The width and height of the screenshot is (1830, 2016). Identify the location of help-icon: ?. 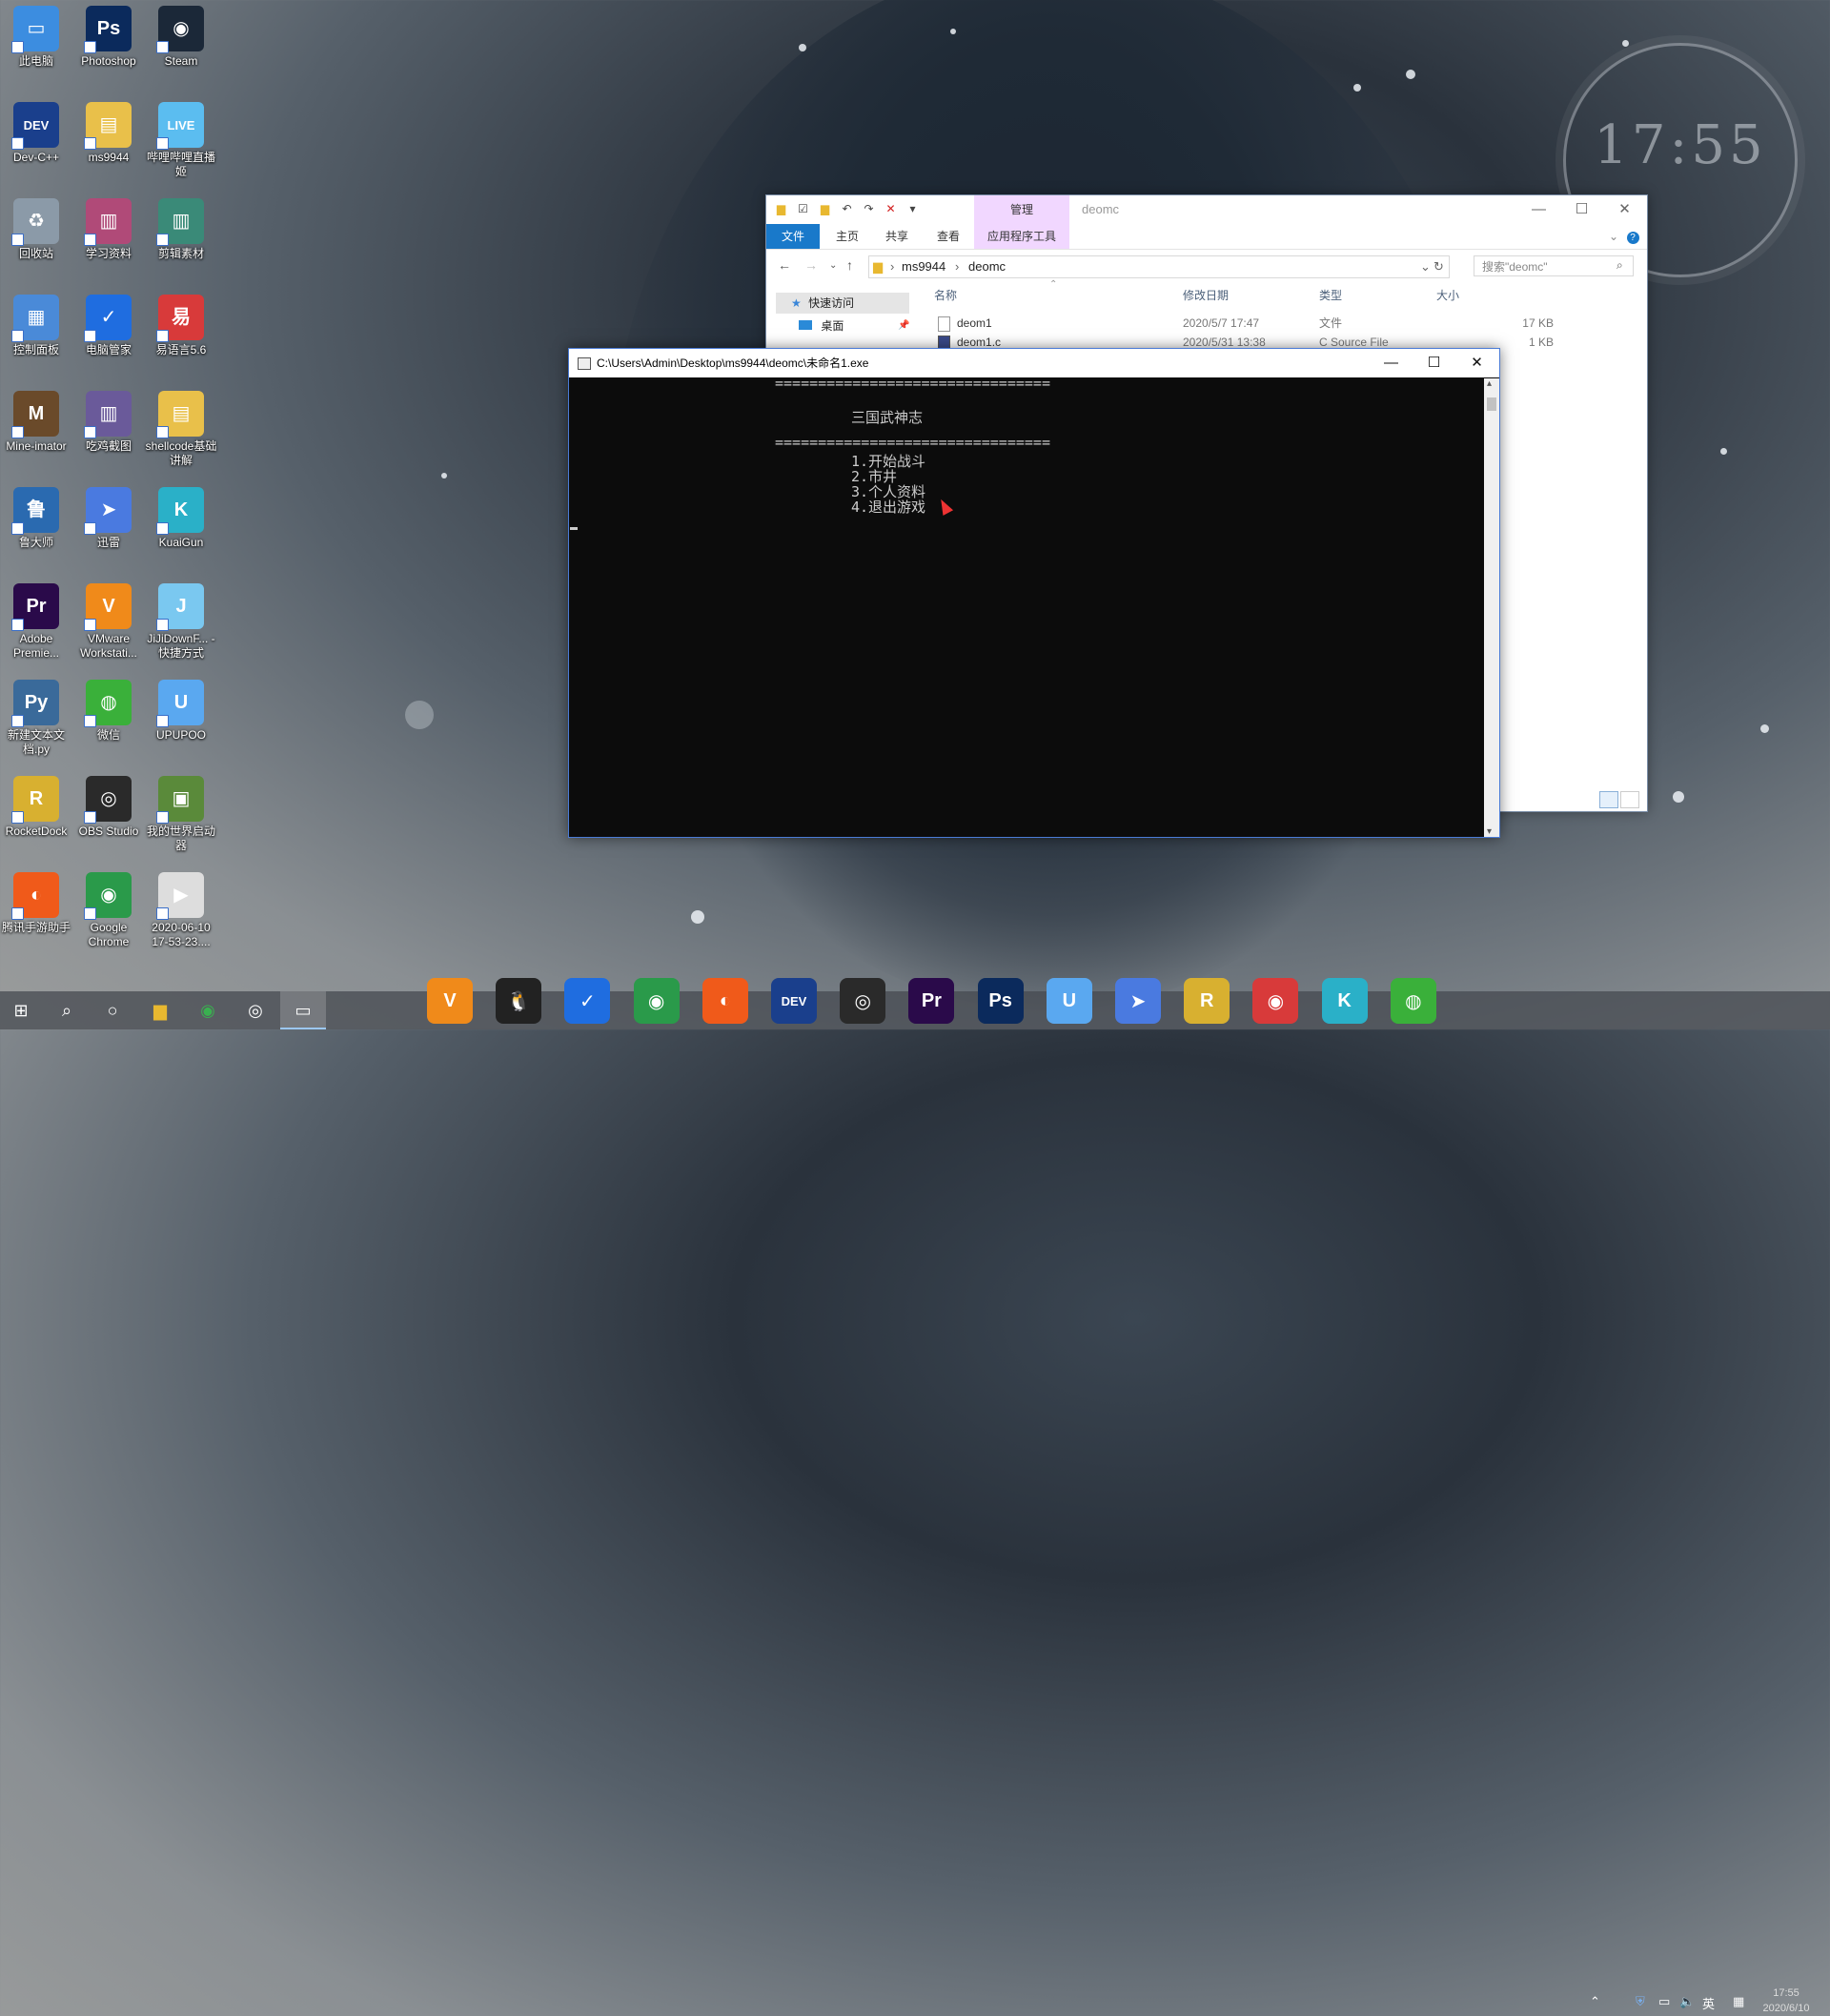
(1632, 236).